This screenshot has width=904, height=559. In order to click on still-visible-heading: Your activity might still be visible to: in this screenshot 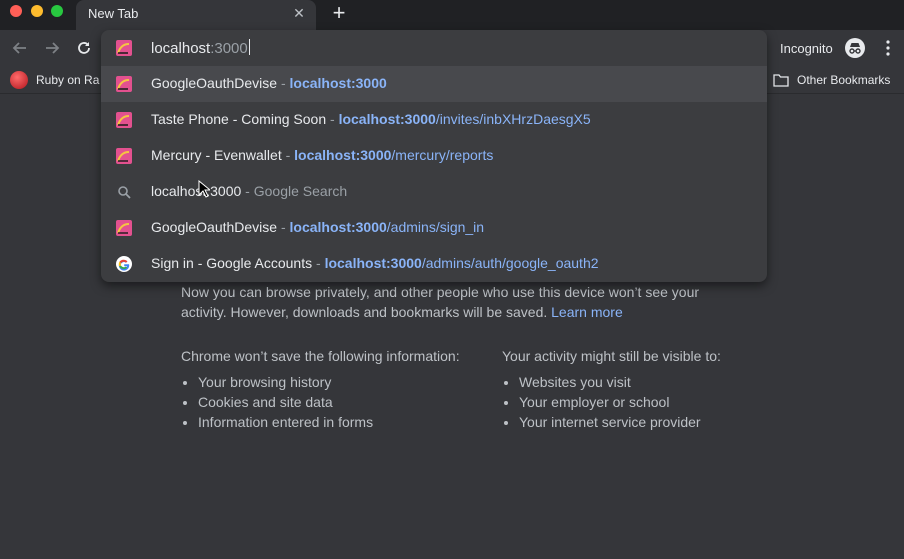, I will do `click(611, 356)`.